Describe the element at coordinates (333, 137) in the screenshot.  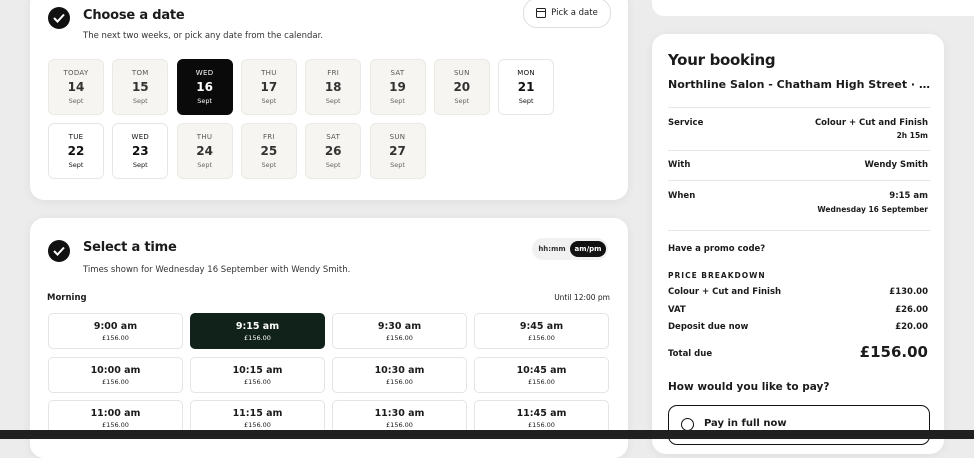
I see `date-dow: SAT` at that location.